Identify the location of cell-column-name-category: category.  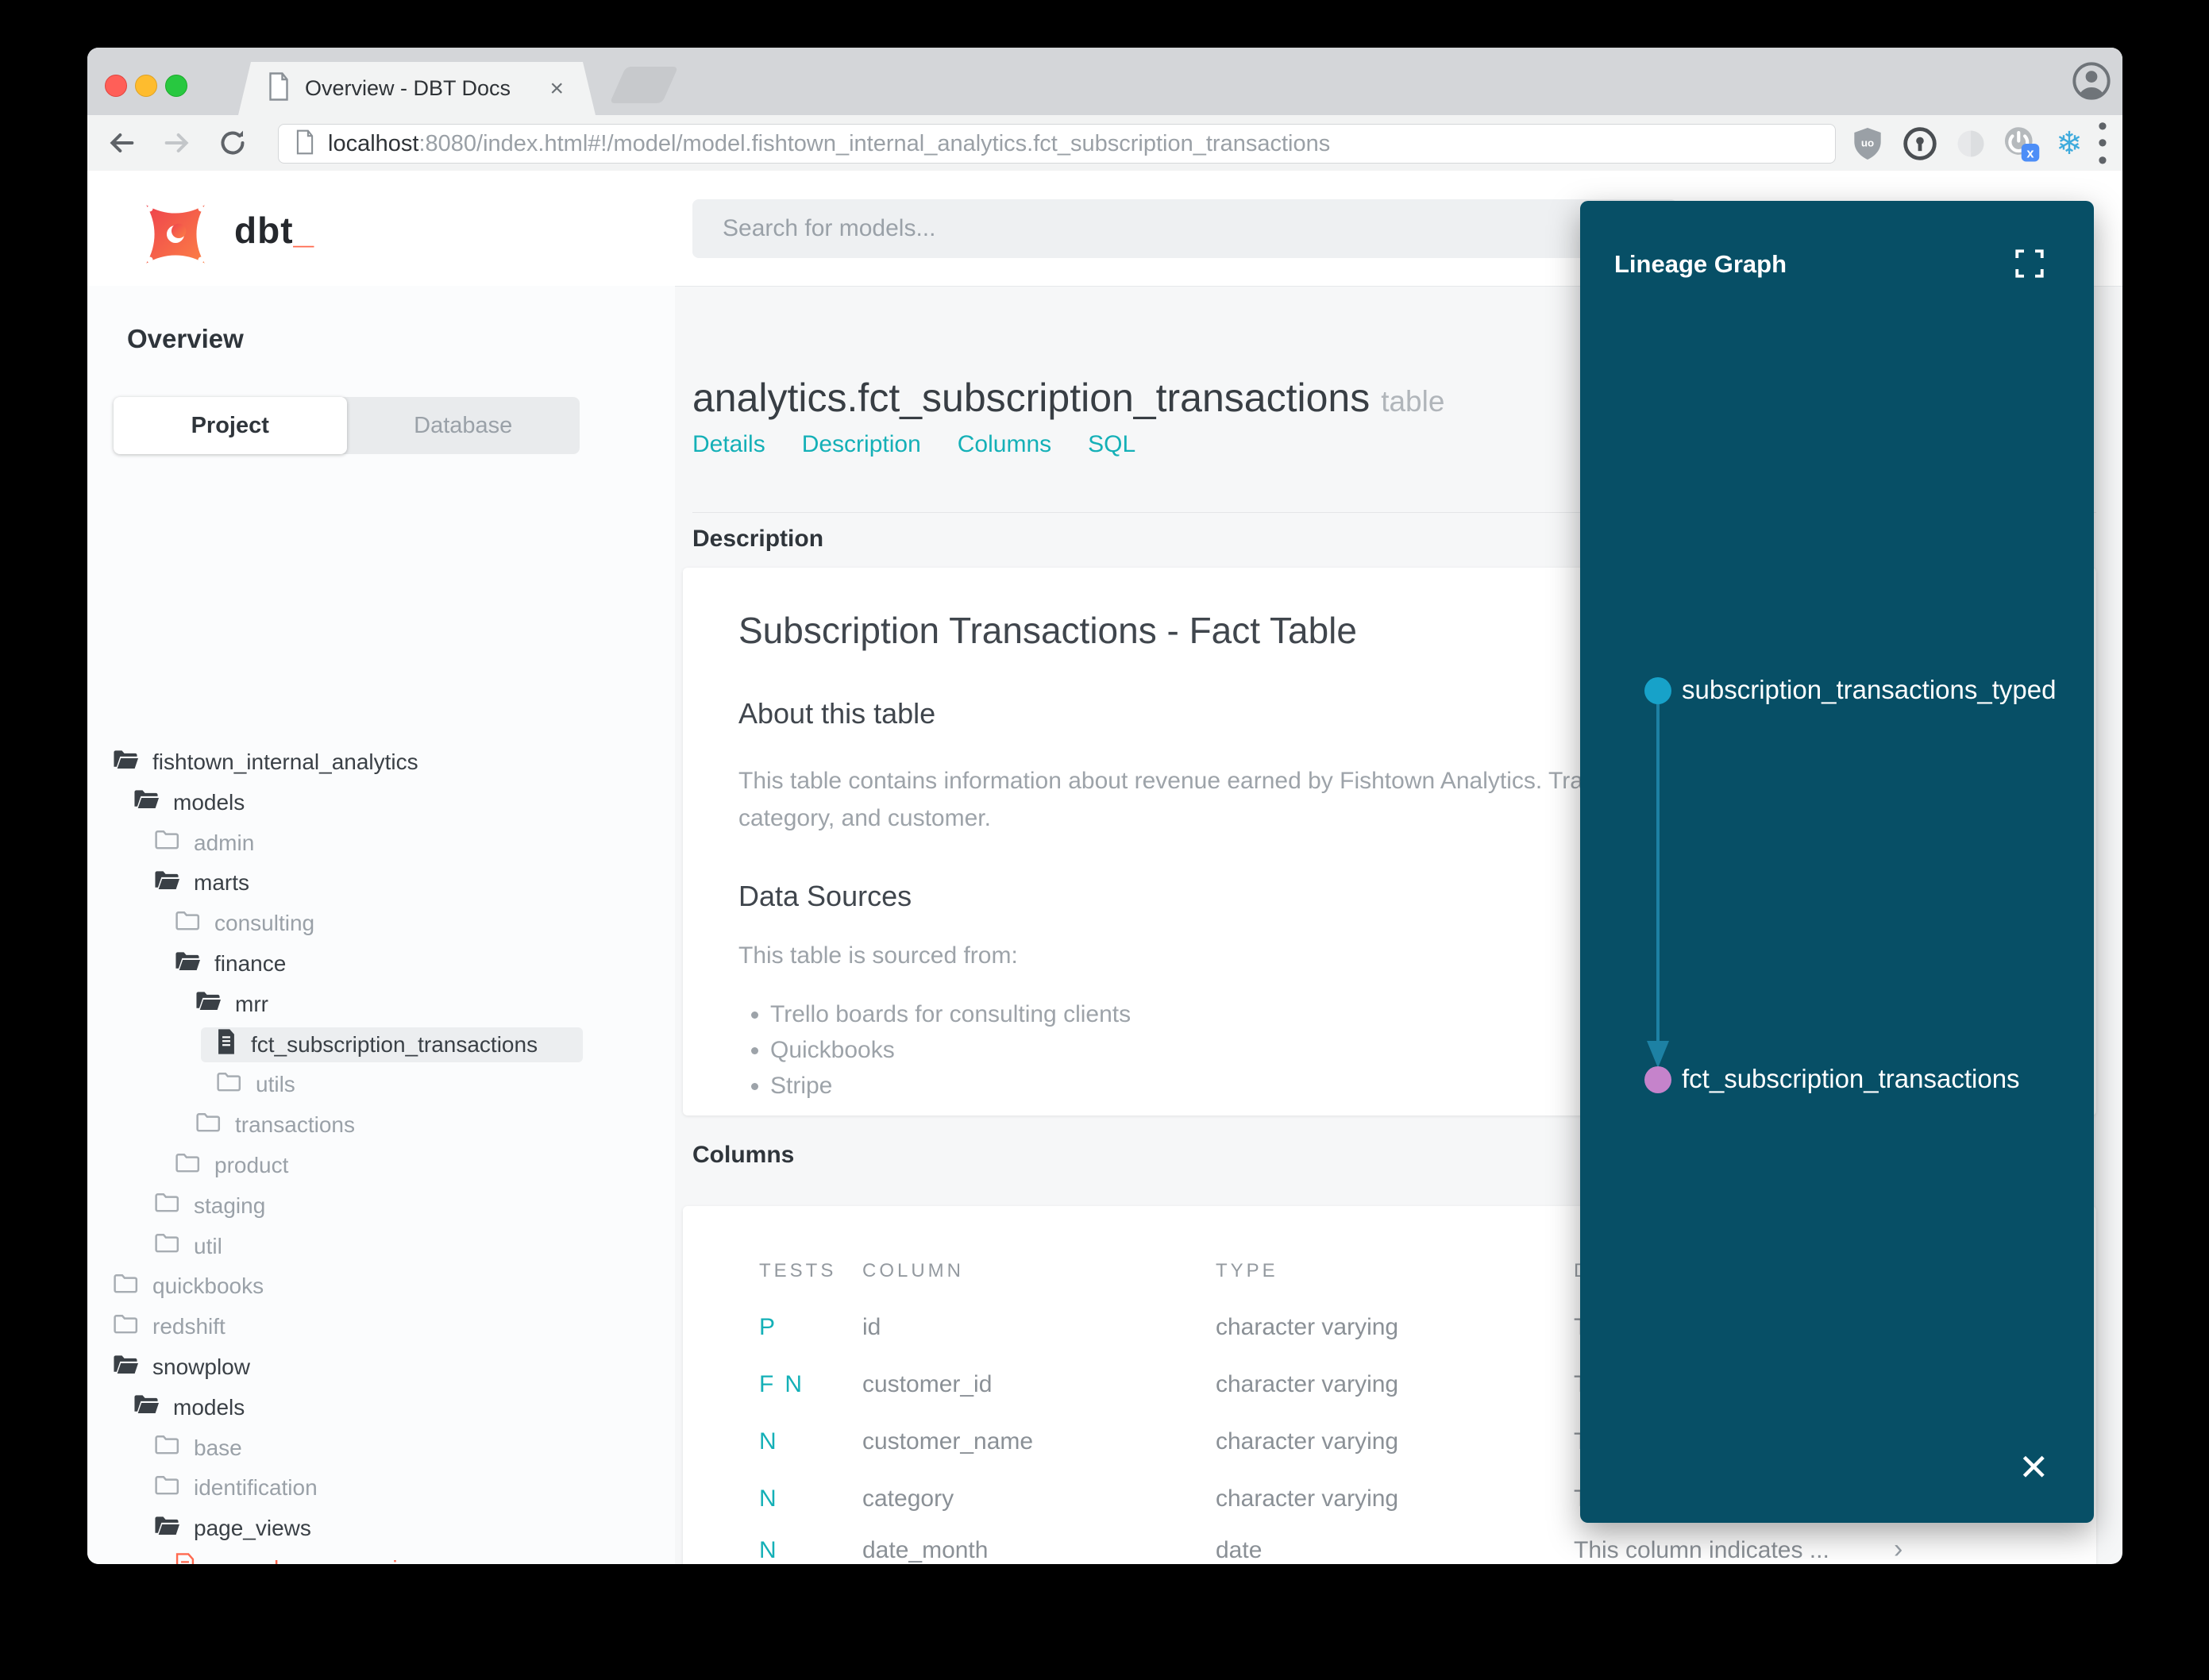
(908, 1498).